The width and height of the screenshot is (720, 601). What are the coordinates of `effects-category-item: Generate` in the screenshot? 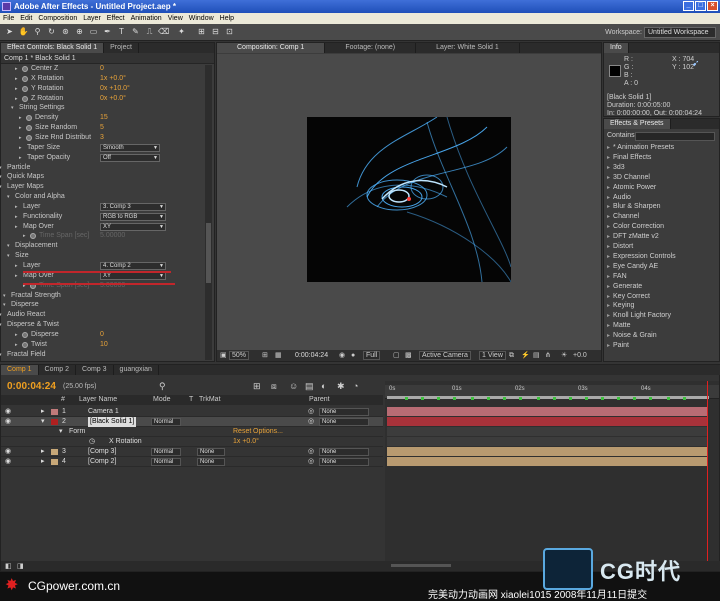 It's located at (661, 287).